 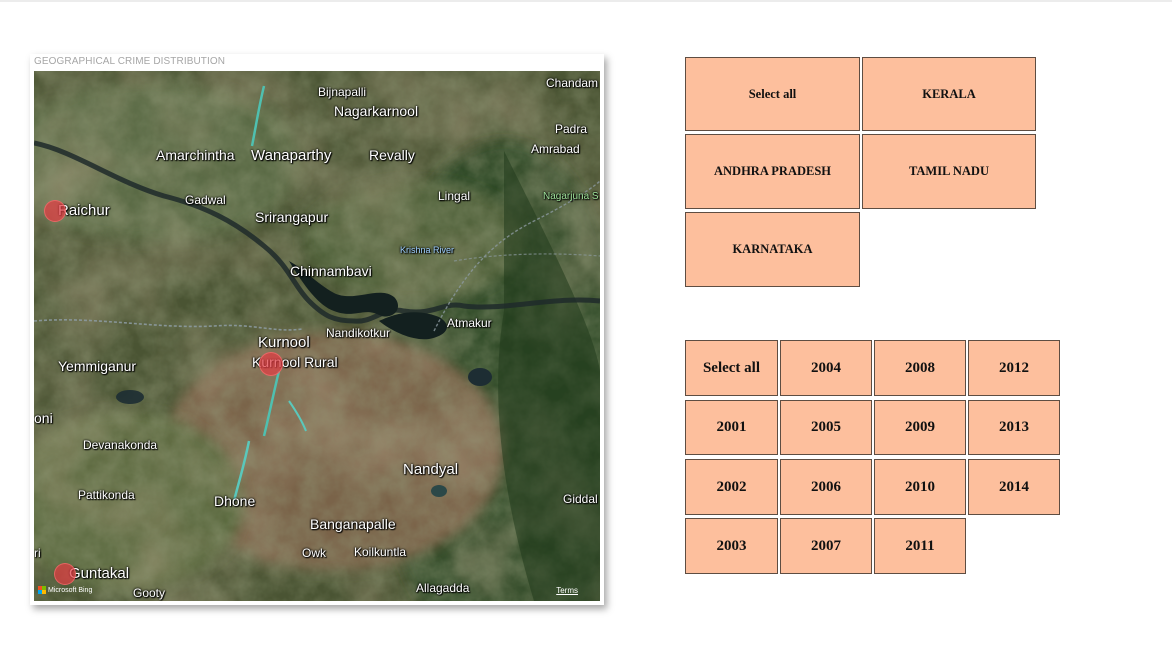 I want to click on place-label: Srirangapur, so click(x=292, y=217).